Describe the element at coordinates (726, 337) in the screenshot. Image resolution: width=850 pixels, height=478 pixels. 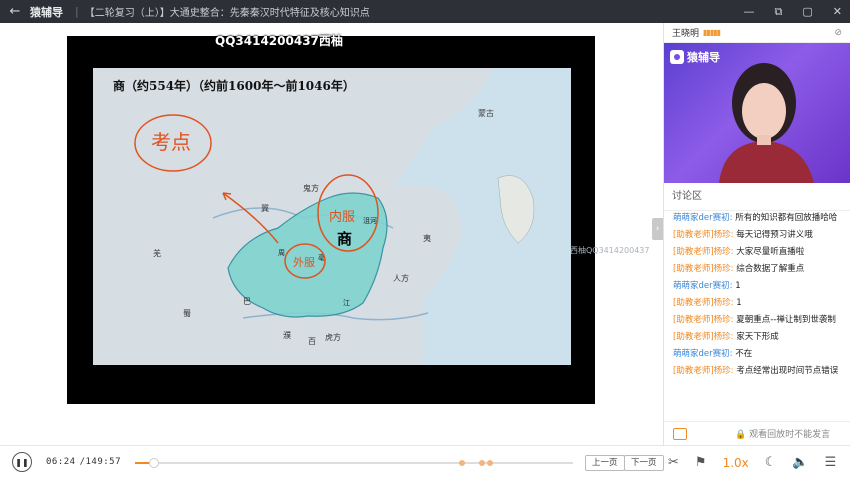
I see `chat-message: [助教老师]杨珍: 家天下形成` at that location.